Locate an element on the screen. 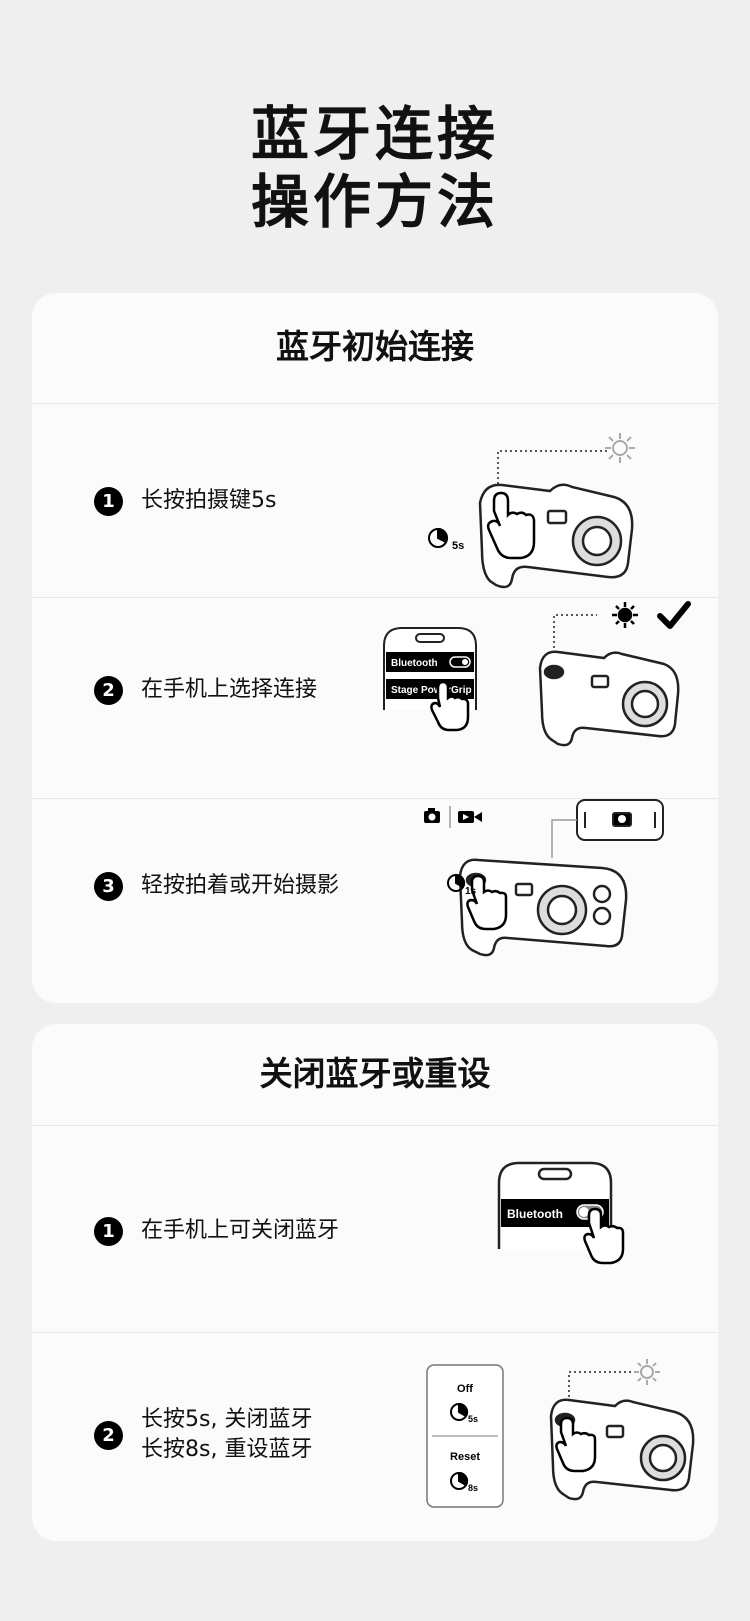 The width and height of the screenshot is (750, 1621). reset-label: Reset is located at coordinates (465, 1457).